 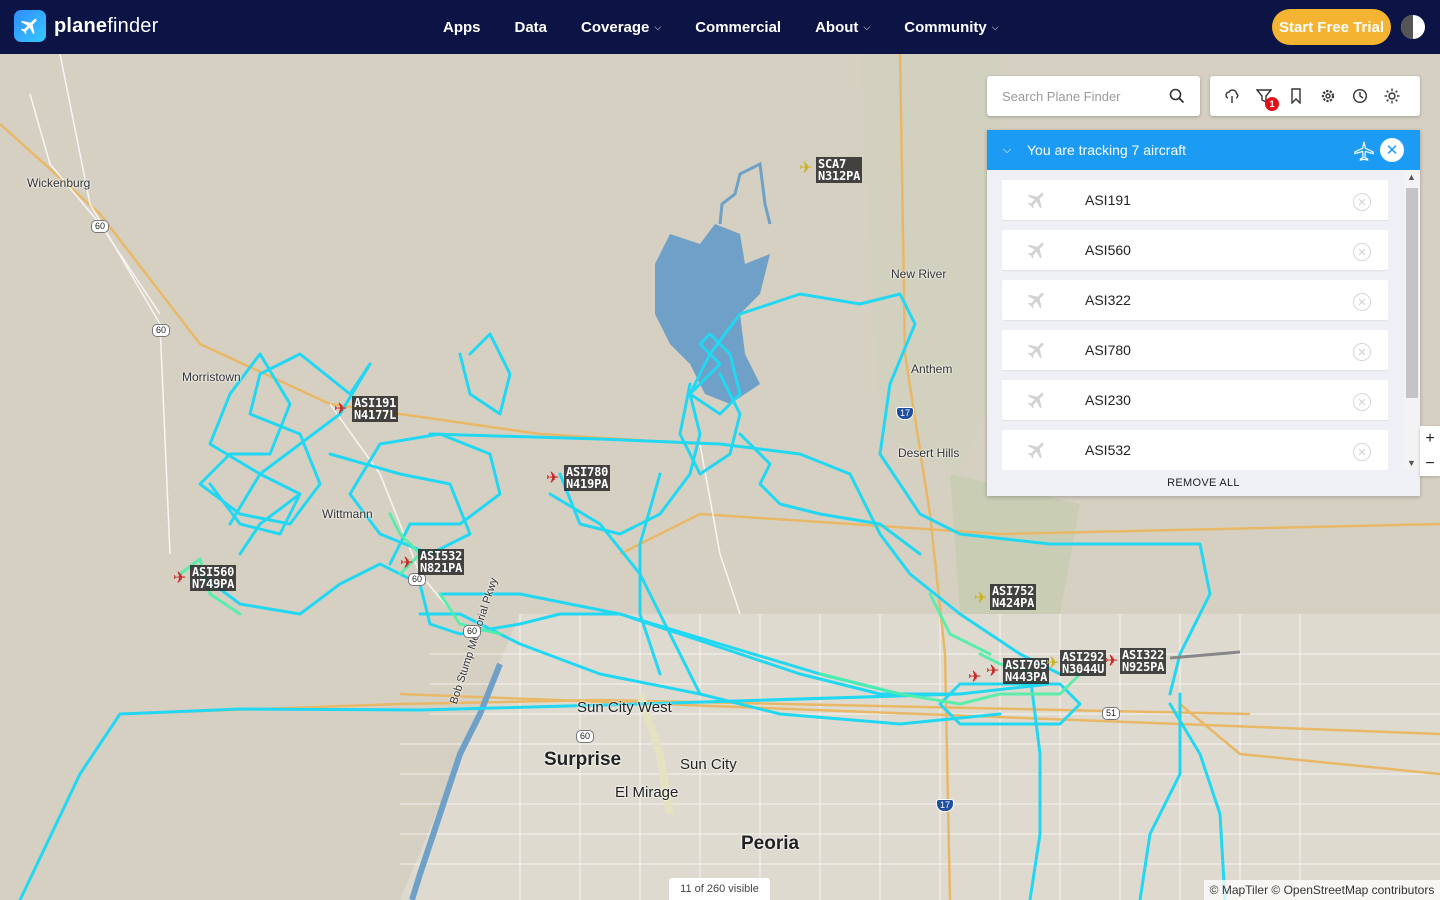 I want to click on place-surprise: Surprise, so click(x=583, y=759).